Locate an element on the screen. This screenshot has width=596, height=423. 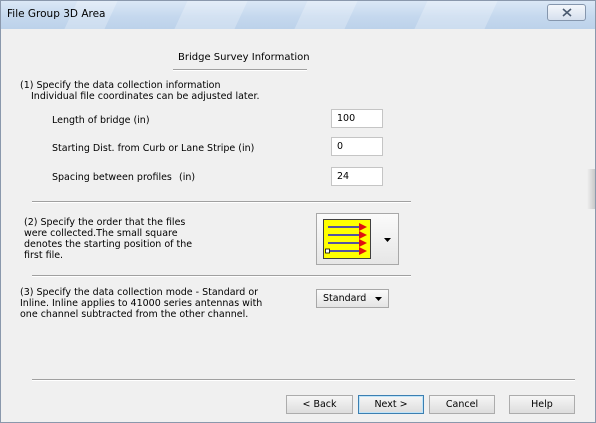
spacing-input: 24 is located at coordinates (357, 176).